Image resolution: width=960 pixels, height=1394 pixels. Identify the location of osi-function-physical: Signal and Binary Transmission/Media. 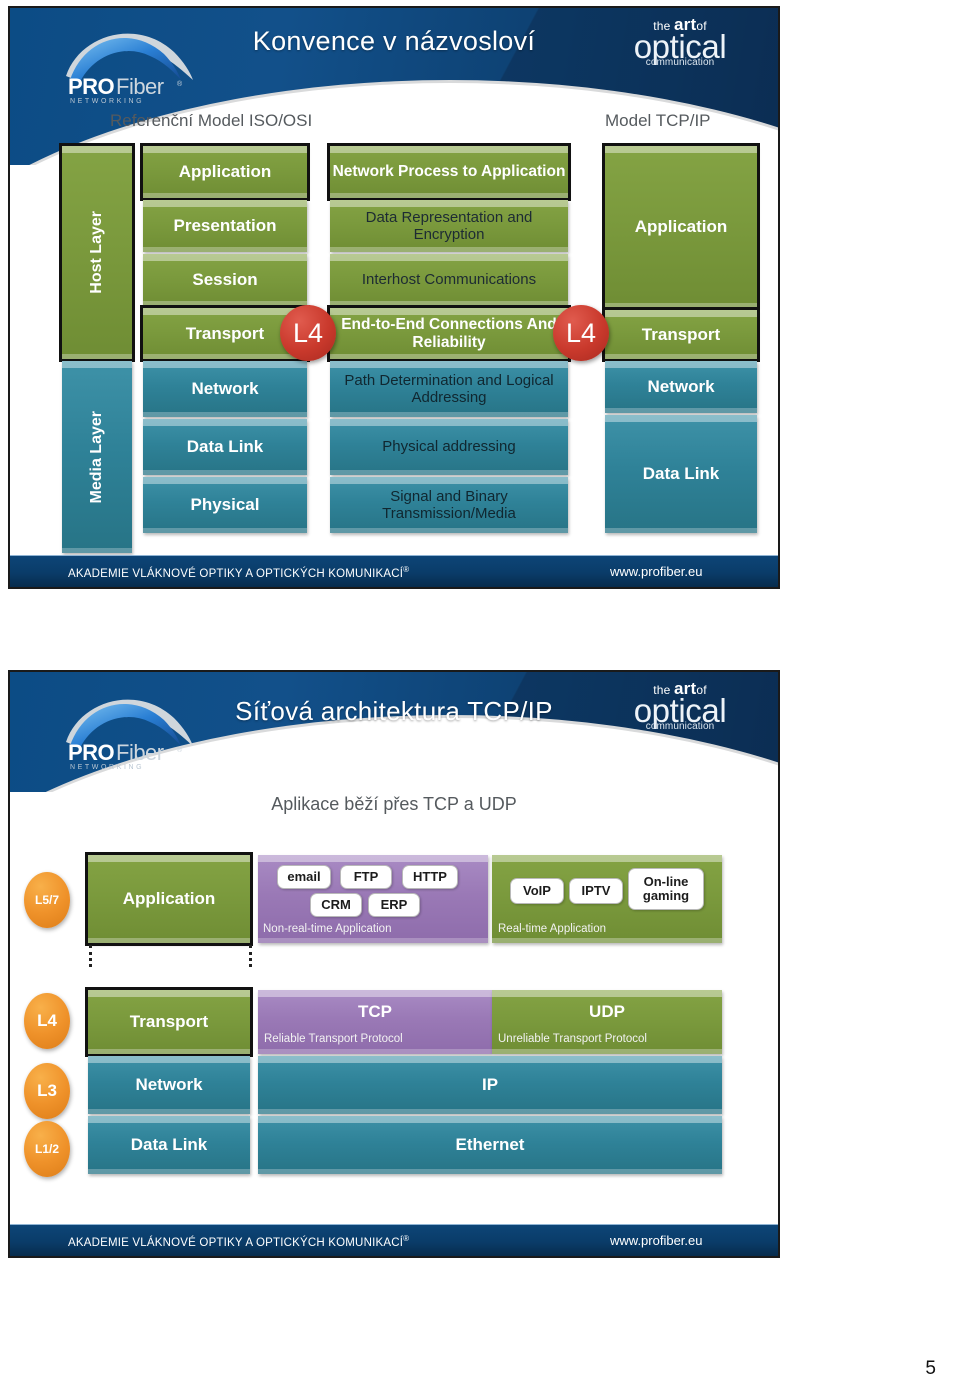
(449, 505).